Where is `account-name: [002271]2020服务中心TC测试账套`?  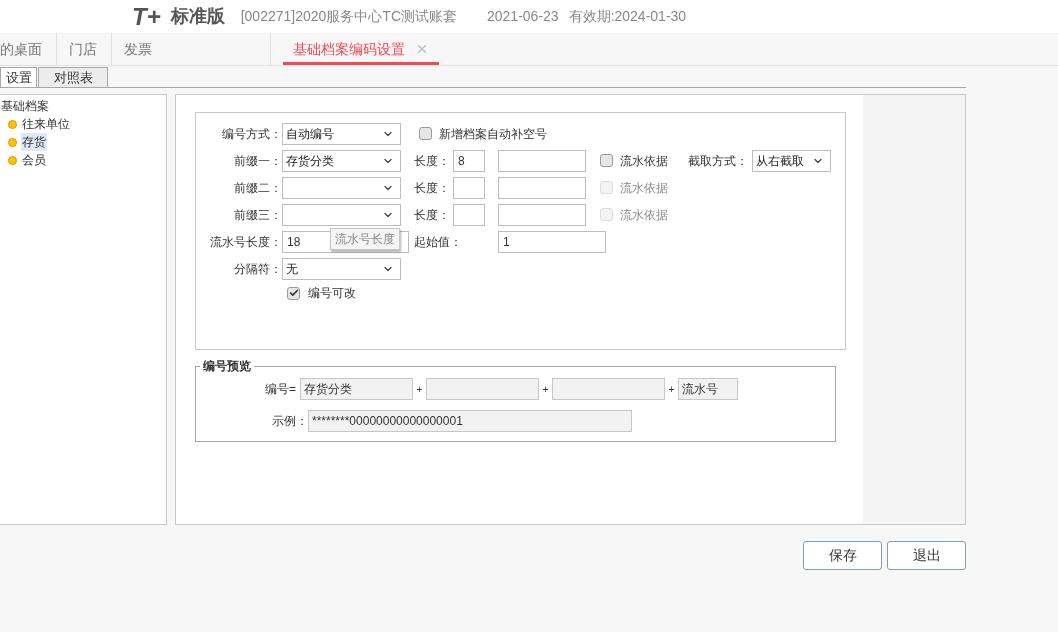
account-name: [002271]2020服务中心TC测试账套 is located at coordinates (348, 16).